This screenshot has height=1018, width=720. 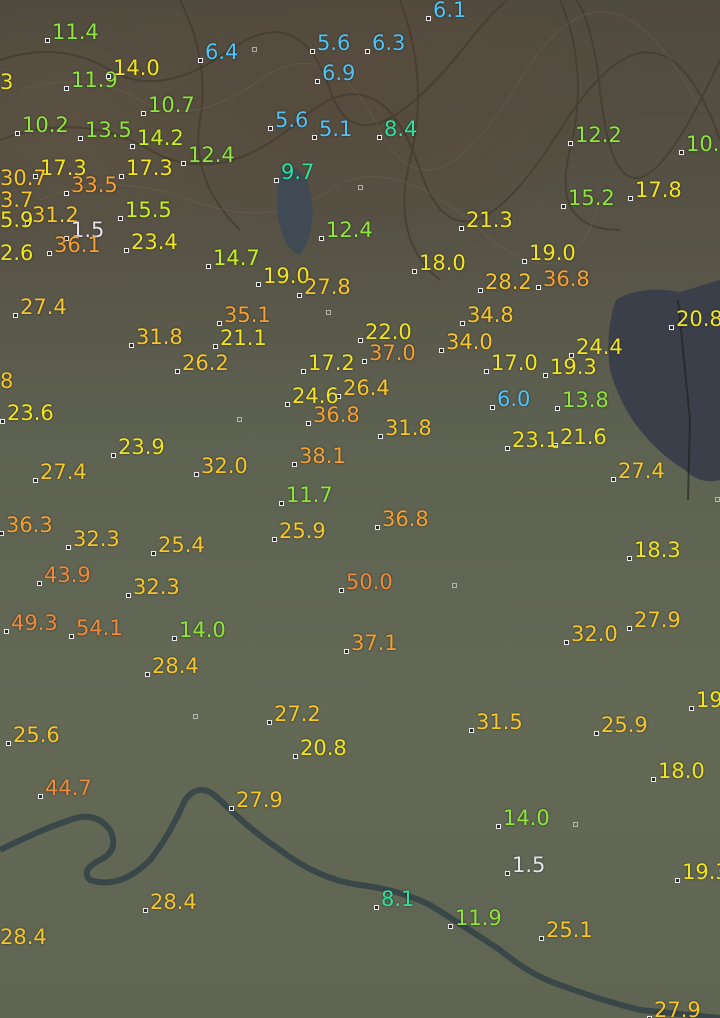 I want to click on station-value: 50.0, so click(x=369, y=582).